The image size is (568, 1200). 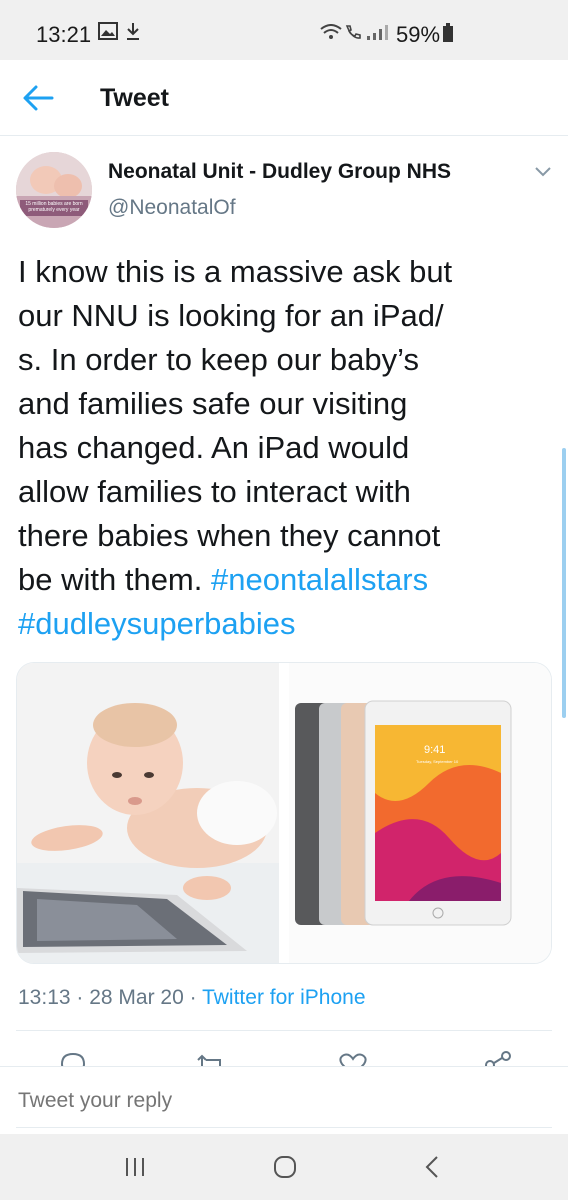 What do you see at coordinates (499, 1058) in the screenshot?
I see `share-icon` at bounding box center [499, 1058].